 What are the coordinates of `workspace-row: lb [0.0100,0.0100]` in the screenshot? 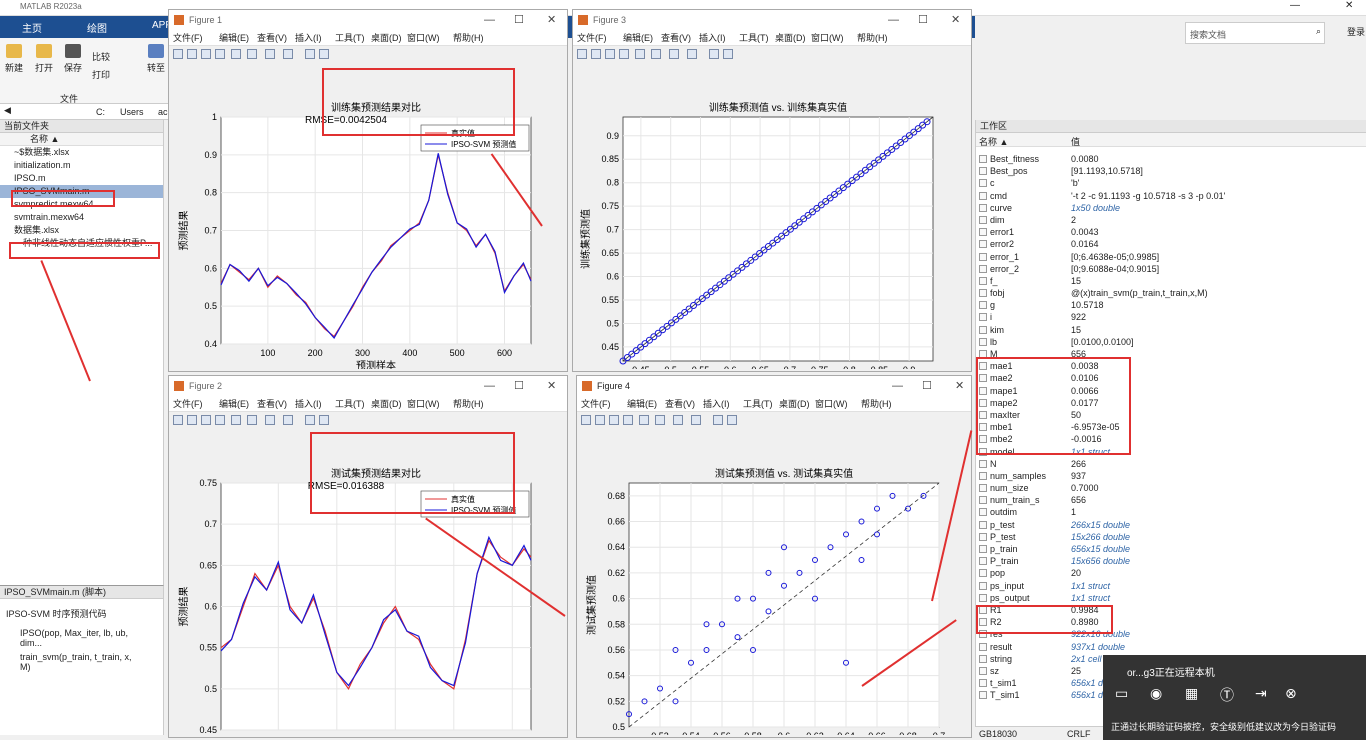 It's located at (1171, 342).